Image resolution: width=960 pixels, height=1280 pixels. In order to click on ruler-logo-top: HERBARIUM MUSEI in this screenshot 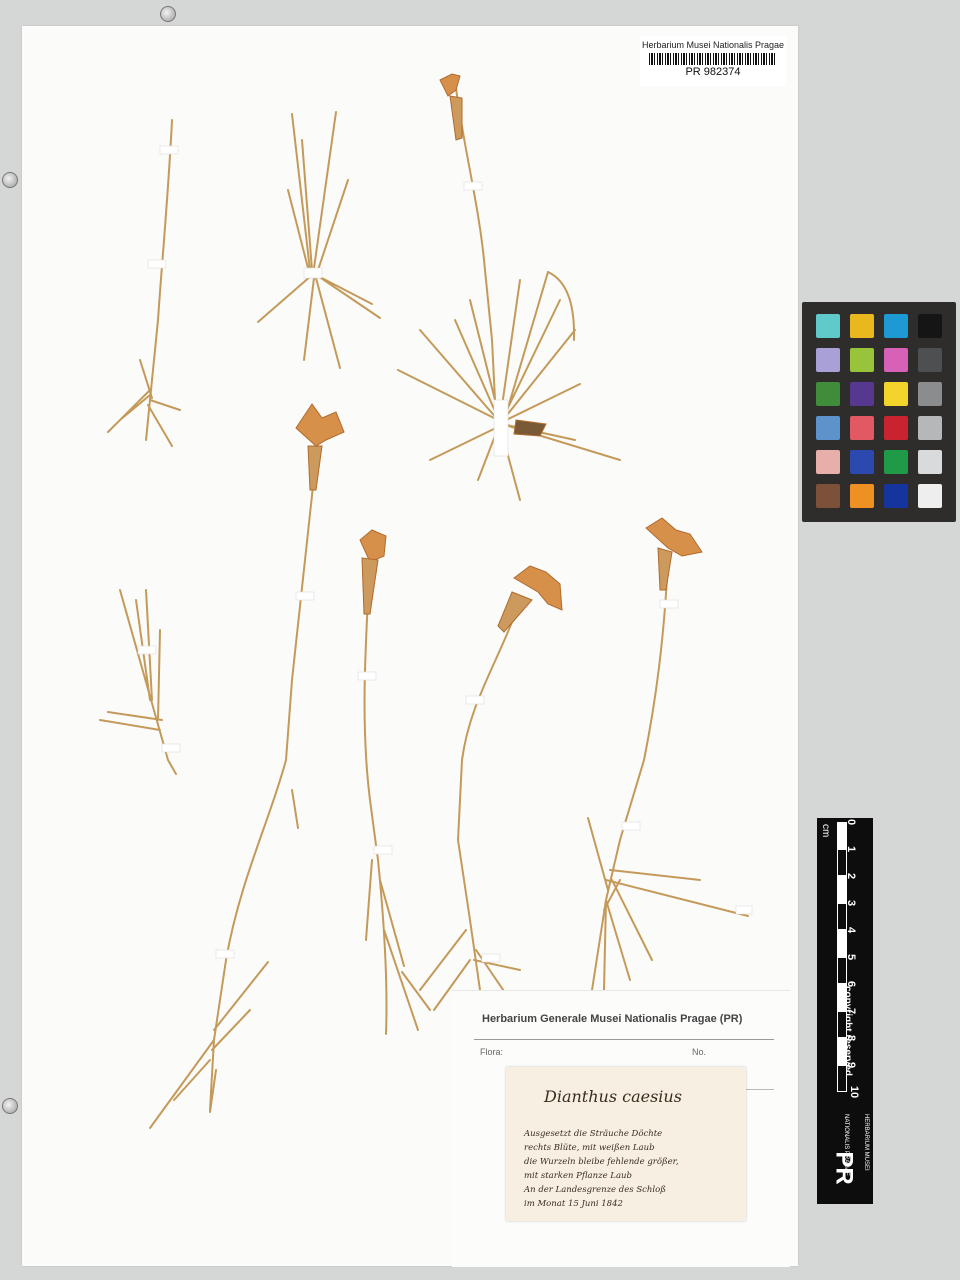, I will do `click(866, 1142)`.